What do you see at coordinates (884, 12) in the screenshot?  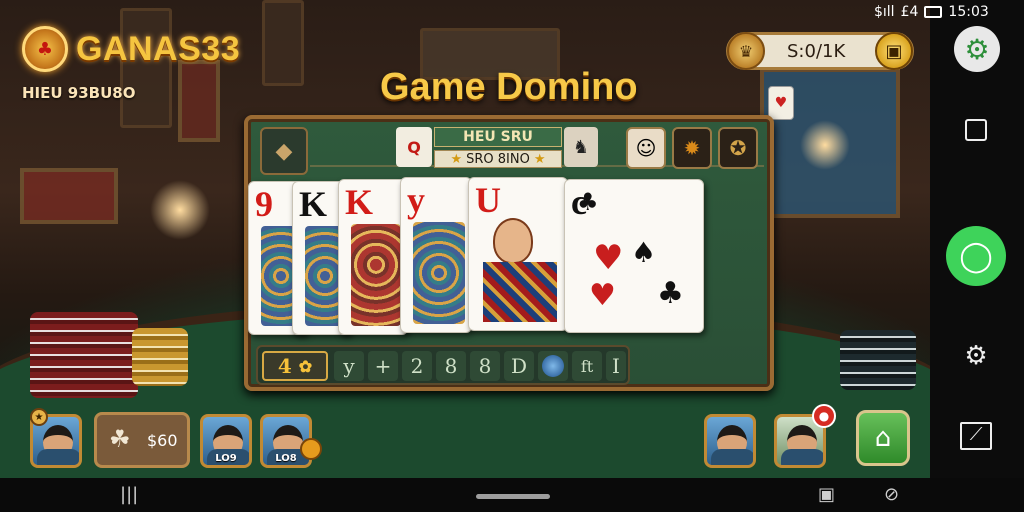 I see `signal-icon: $ıll` at bounding box center [884, 12].